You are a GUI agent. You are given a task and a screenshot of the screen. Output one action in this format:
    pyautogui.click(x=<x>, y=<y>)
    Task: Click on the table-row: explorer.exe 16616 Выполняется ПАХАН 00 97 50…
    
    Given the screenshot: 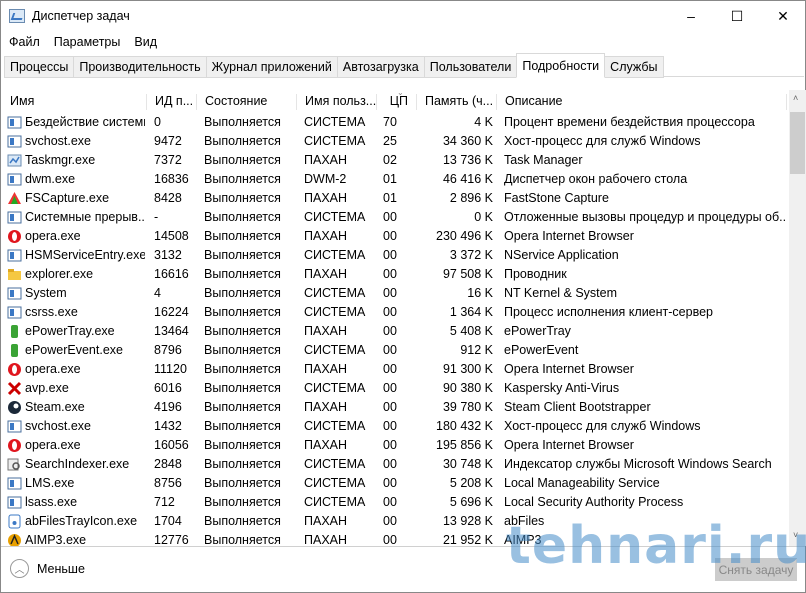 What is the action you would take?
    pyautogui.click(x=395, y=274)
    